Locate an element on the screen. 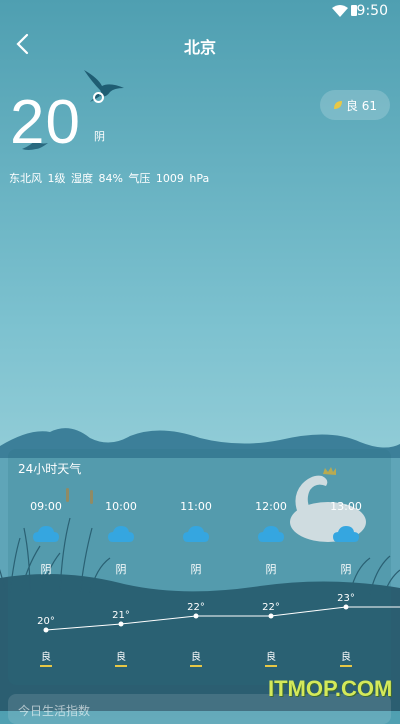 The height and width of the screenshot is (724, 400). wifi-icon is located at coordinates (340, 11).